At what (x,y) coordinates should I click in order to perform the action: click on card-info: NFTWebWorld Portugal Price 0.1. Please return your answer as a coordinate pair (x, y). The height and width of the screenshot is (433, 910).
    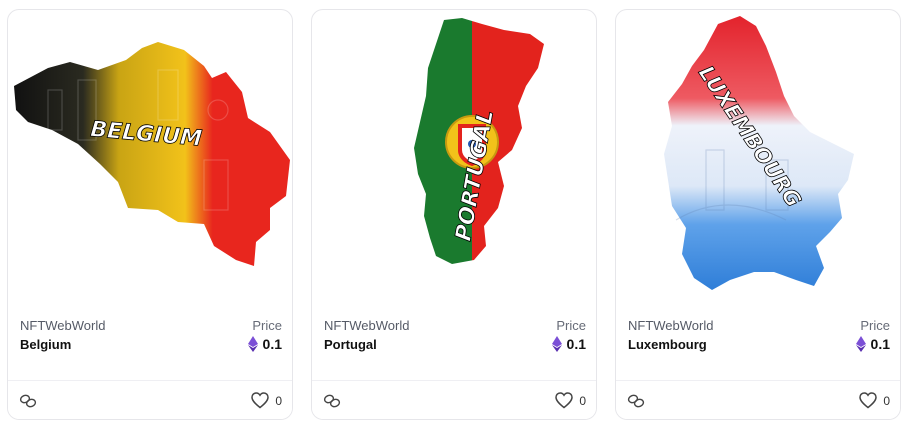
    Looking at the image, I should click on (454, 341).